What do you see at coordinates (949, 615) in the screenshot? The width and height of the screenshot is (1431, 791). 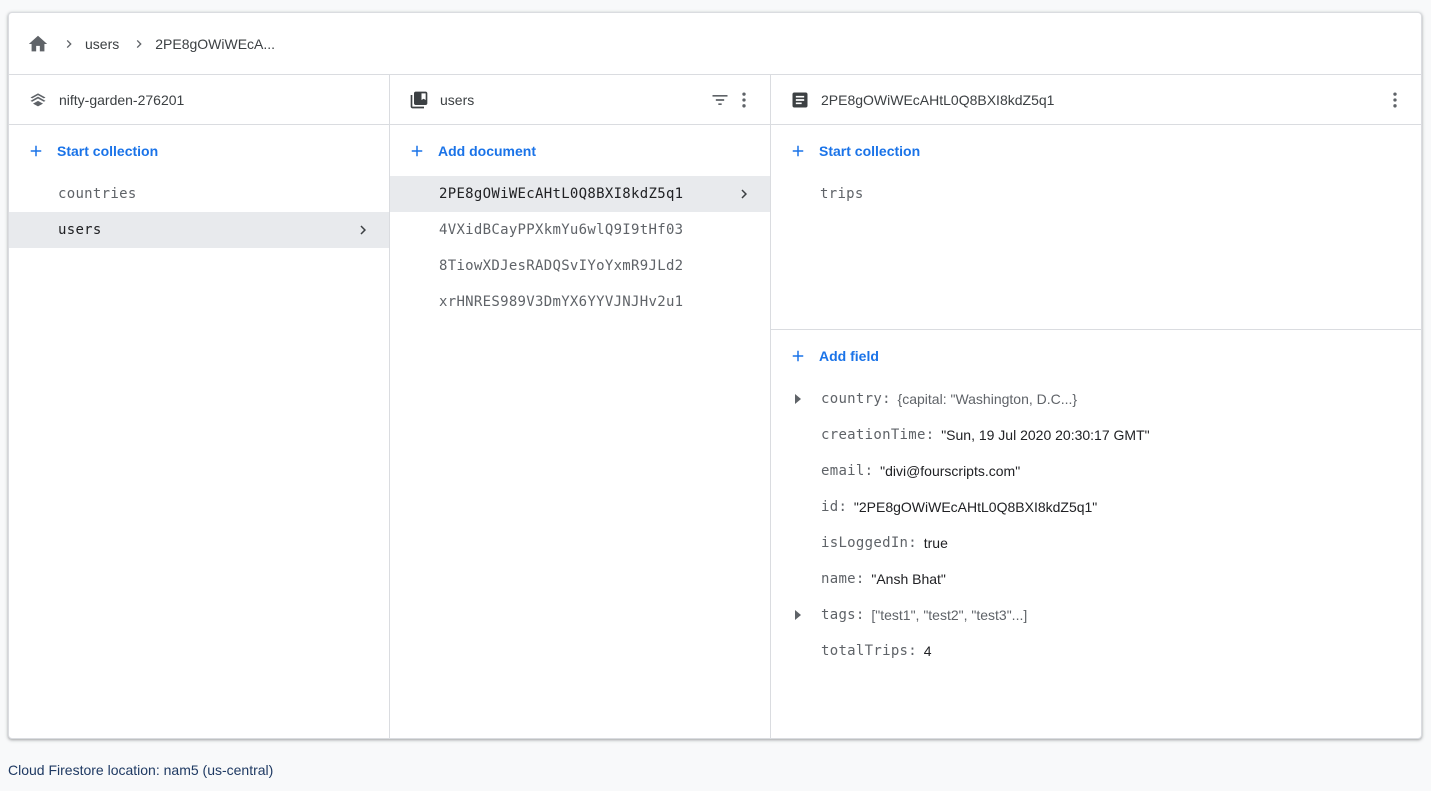 I see `field-value: ["test1", "test2", "test3"...]` at bounding box center [949, 615].